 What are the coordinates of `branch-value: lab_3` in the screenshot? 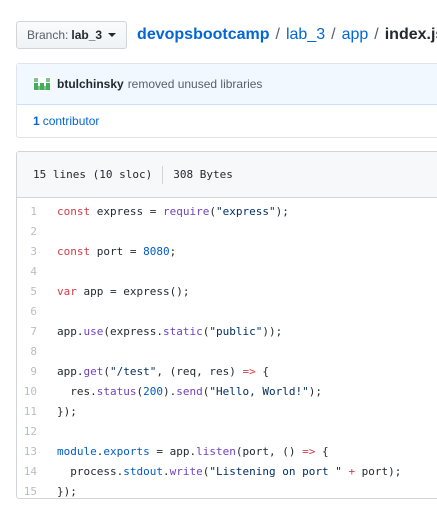 It's located at (87, 35).